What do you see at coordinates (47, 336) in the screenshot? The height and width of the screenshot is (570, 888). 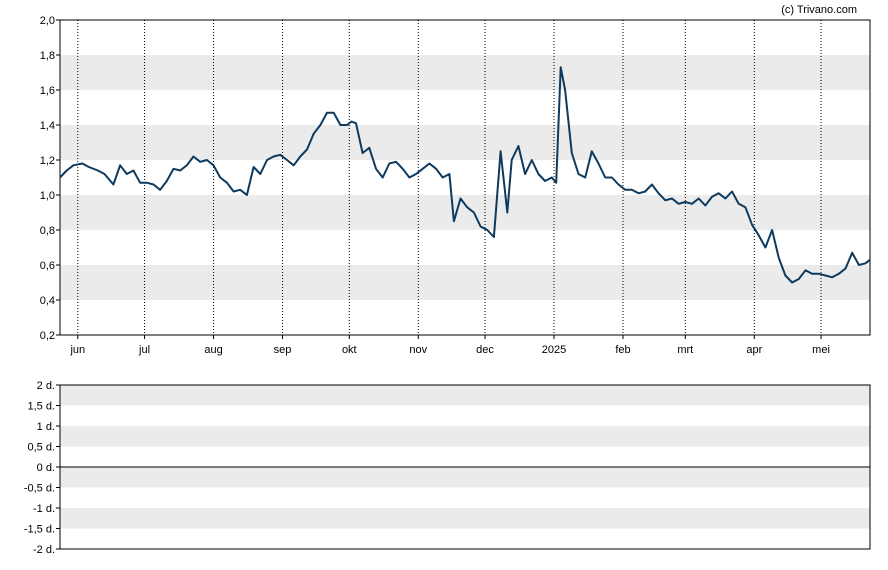 I see `y-tick-label: 0,2` at bounding box center [47, 336].